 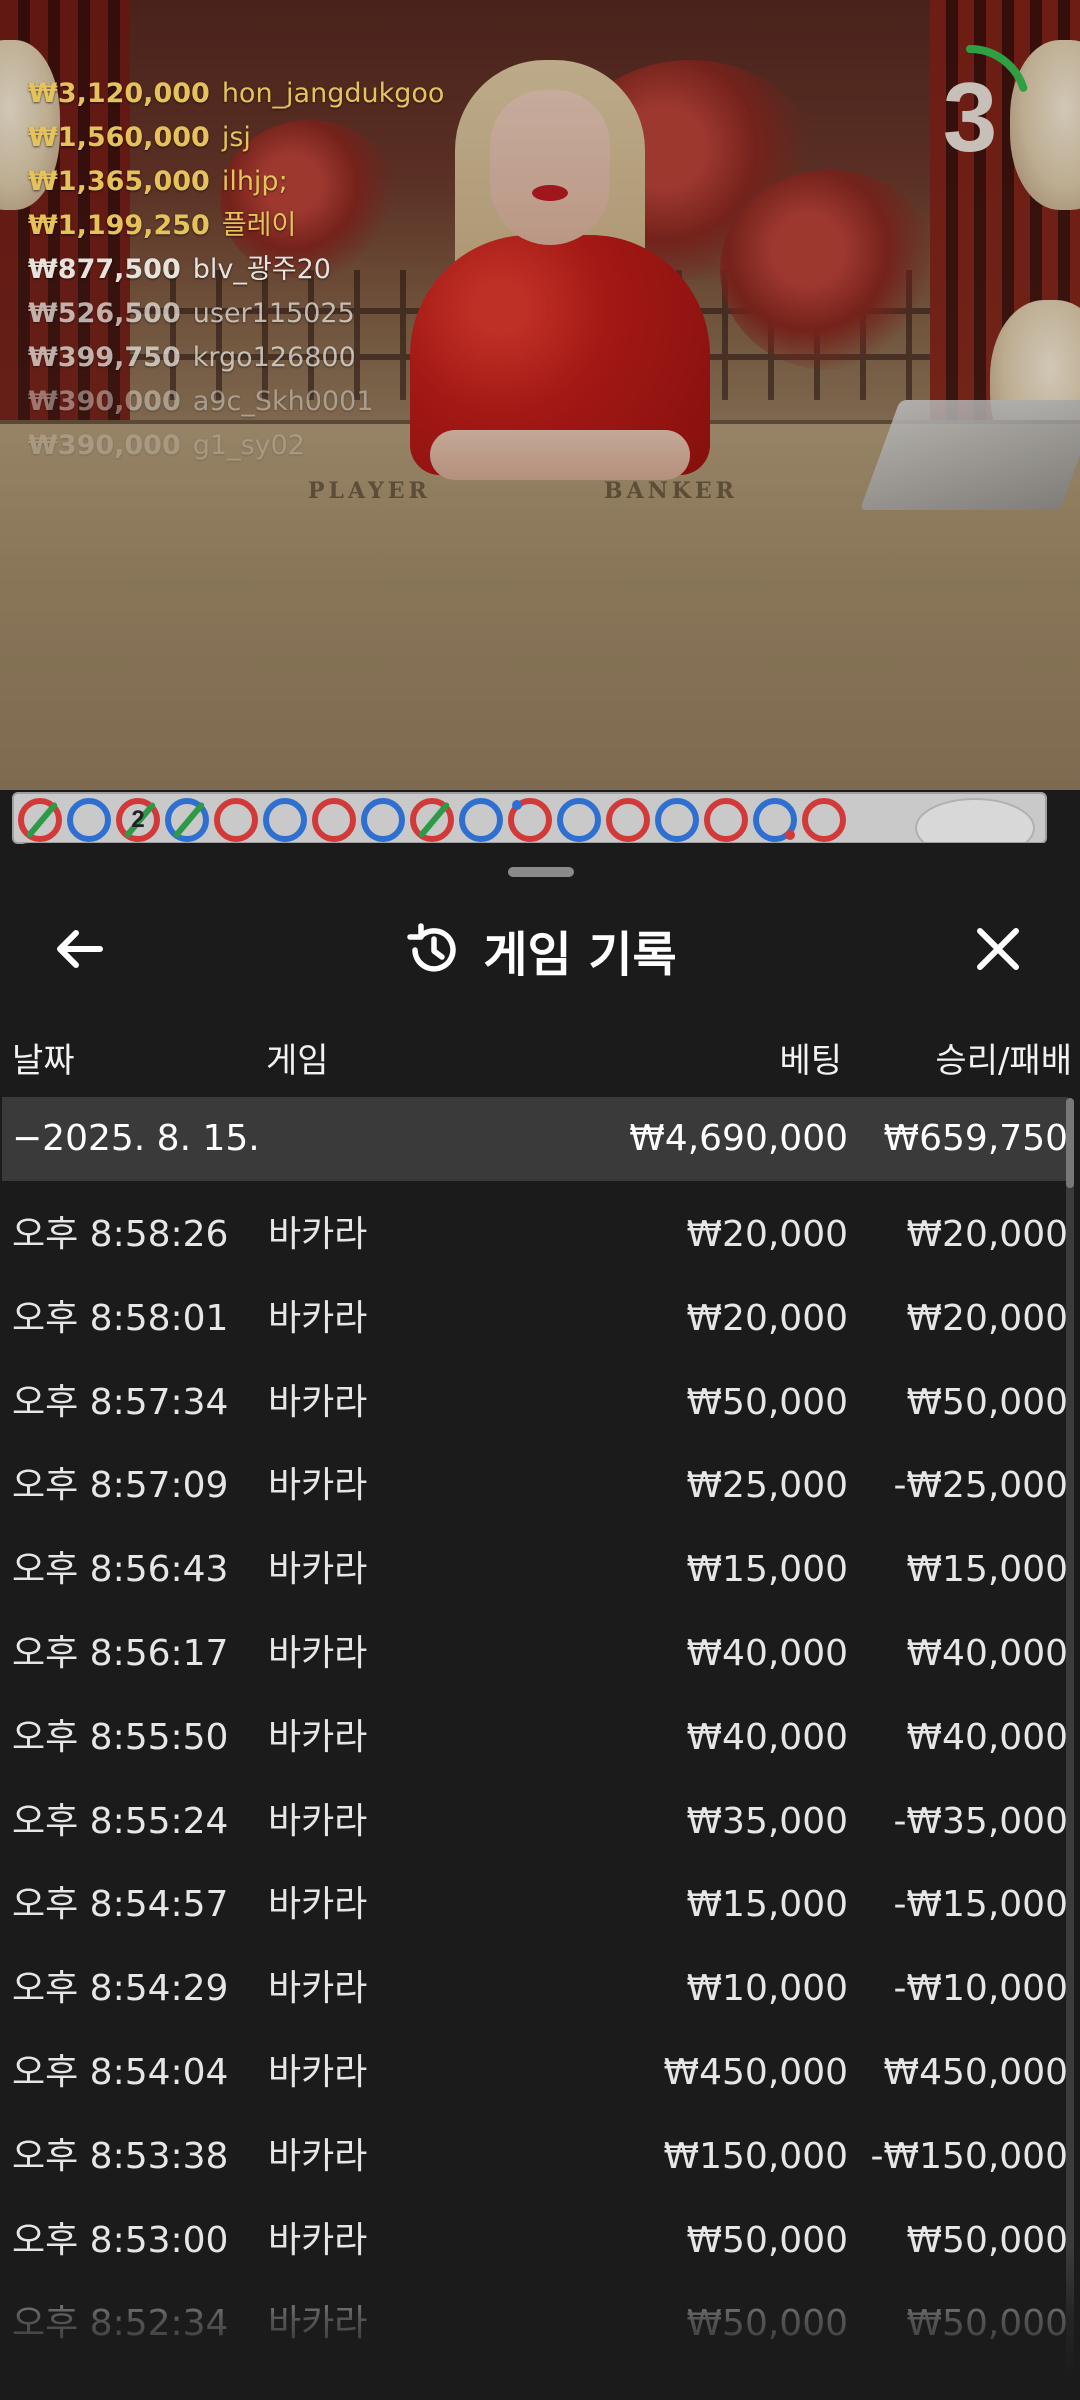 What do you see at coordinates (767, 1486) in the screenshot?
I see `row-bet: ₩25,000` at bounding box center [767, 1486].